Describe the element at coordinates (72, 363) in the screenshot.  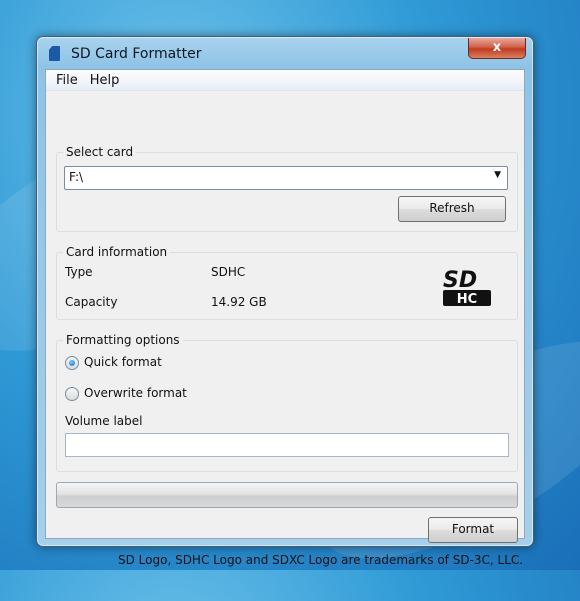
I see `quick-format-radio` at that location.